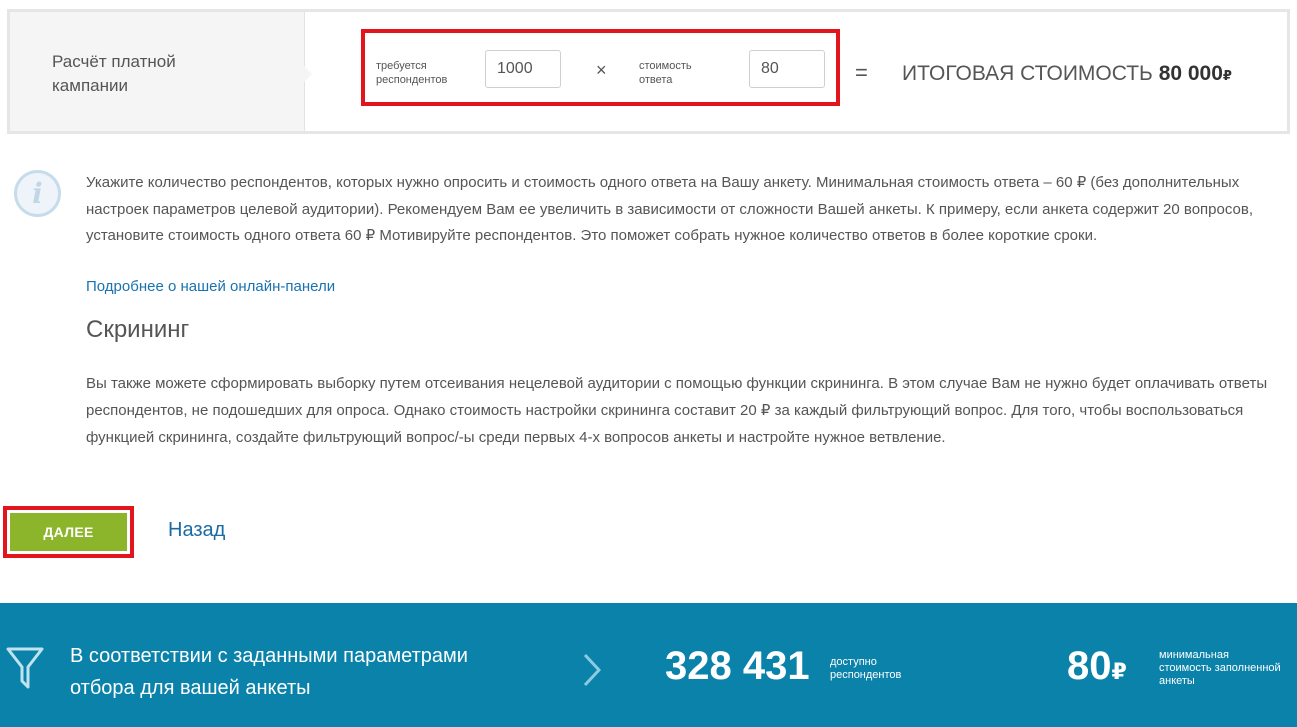 This screenshot has height=727, width=1297. I want to click on next-button-highlight: ДАЛЕЕ, so click(68, 532).